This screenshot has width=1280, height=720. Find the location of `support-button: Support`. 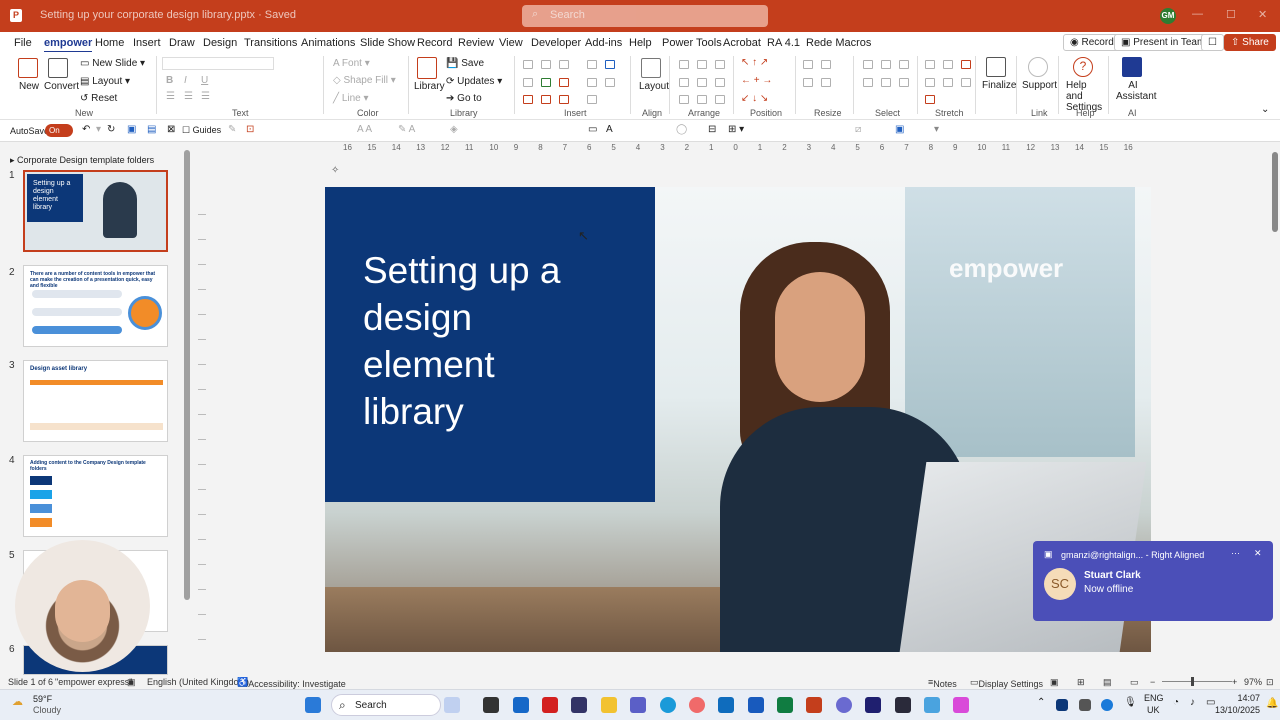

support-button: Support is located at coordinates (1039, 85).